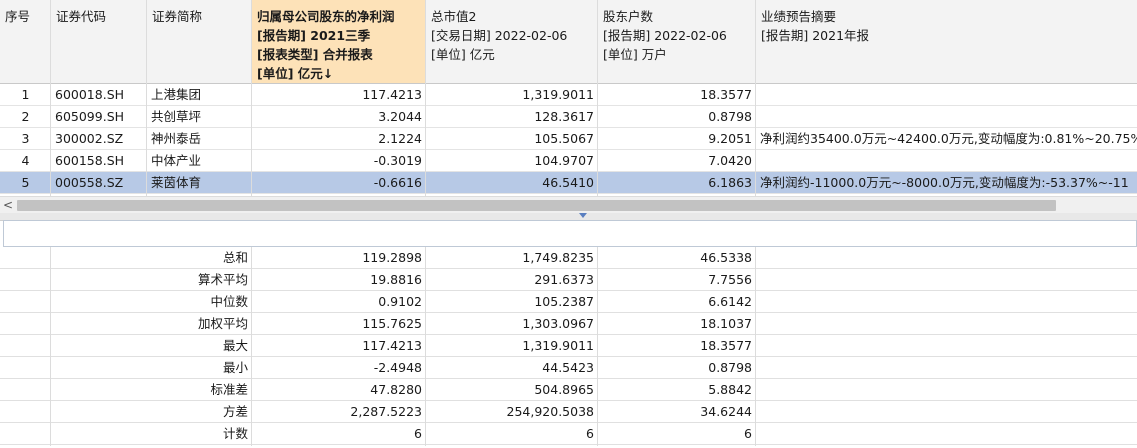 The height and width of the screenshot is (448, 1137). Describe the element at coordinates (568, 368) in the screenshot. I see `summary-row: 最小 -2.4948 44.5423 0.8798` at that location.